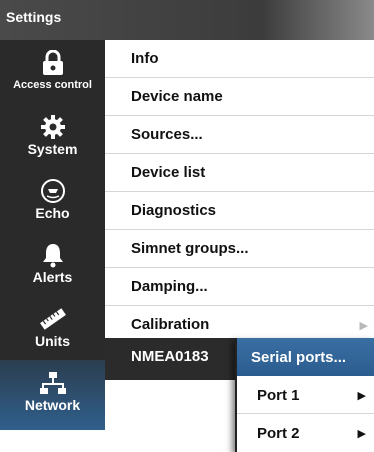  I want to click on sidebar-item-units: Units, so click(52, 328).